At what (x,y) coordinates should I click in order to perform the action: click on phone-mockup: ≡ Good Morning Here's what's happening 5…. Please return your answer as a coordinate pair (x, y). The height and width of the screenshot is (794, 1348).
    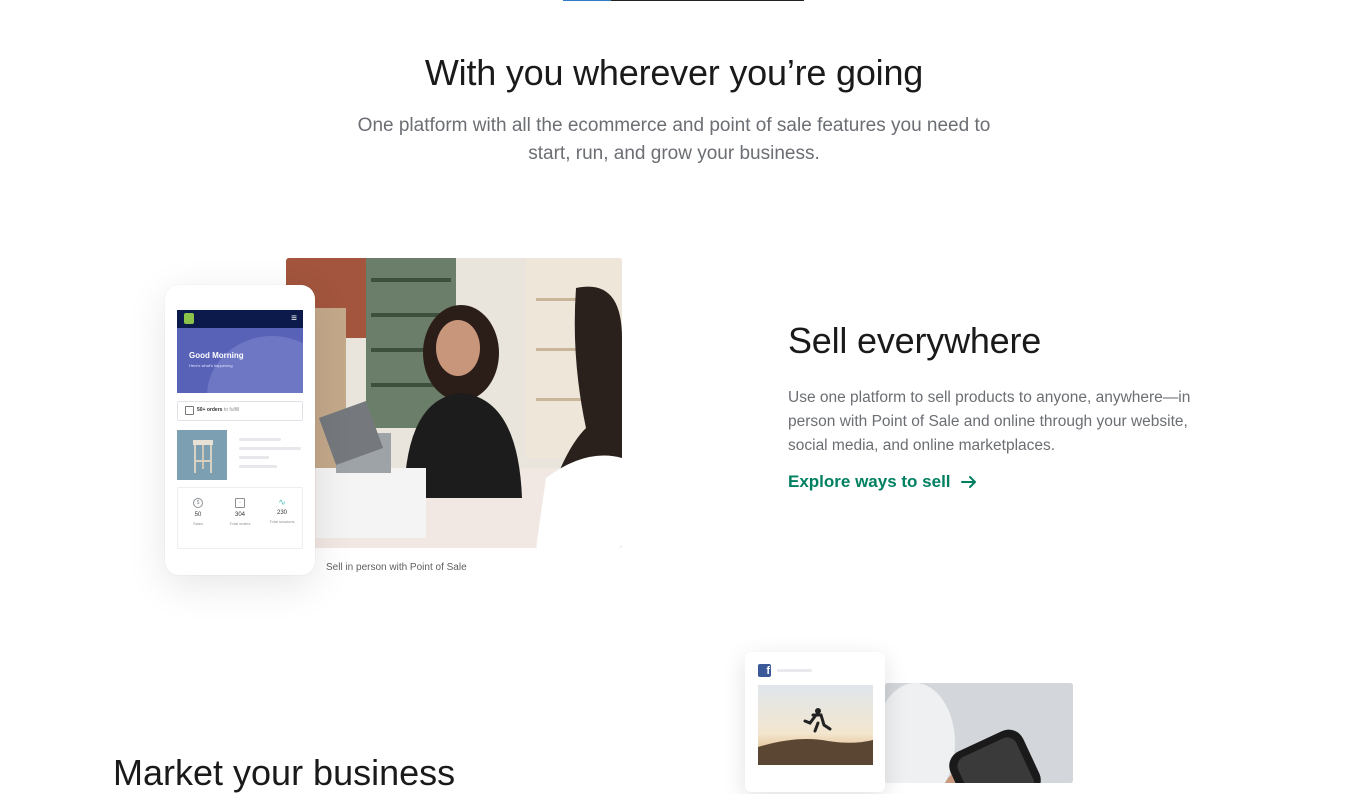
    Looking at the image, I should click on (240, 430).